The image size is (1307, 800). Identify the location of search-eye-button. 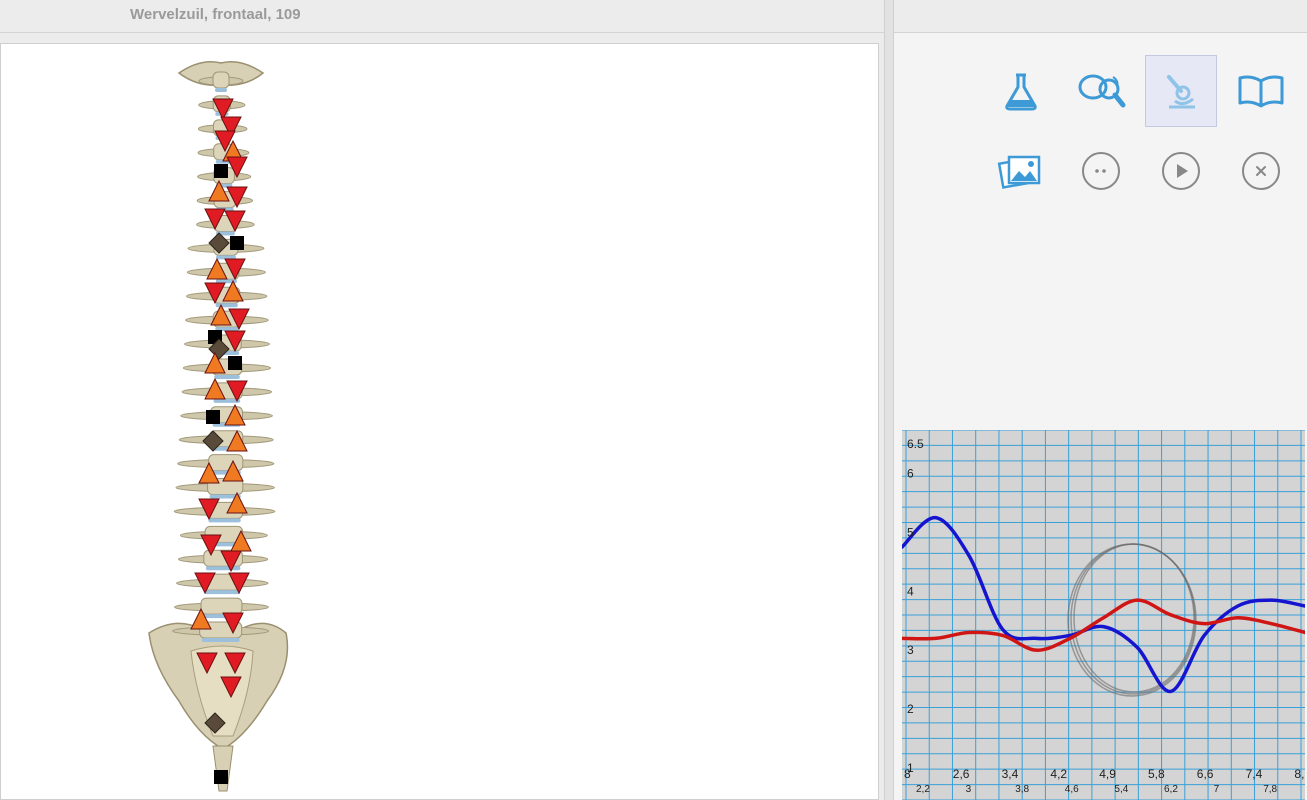
(1101, 91).